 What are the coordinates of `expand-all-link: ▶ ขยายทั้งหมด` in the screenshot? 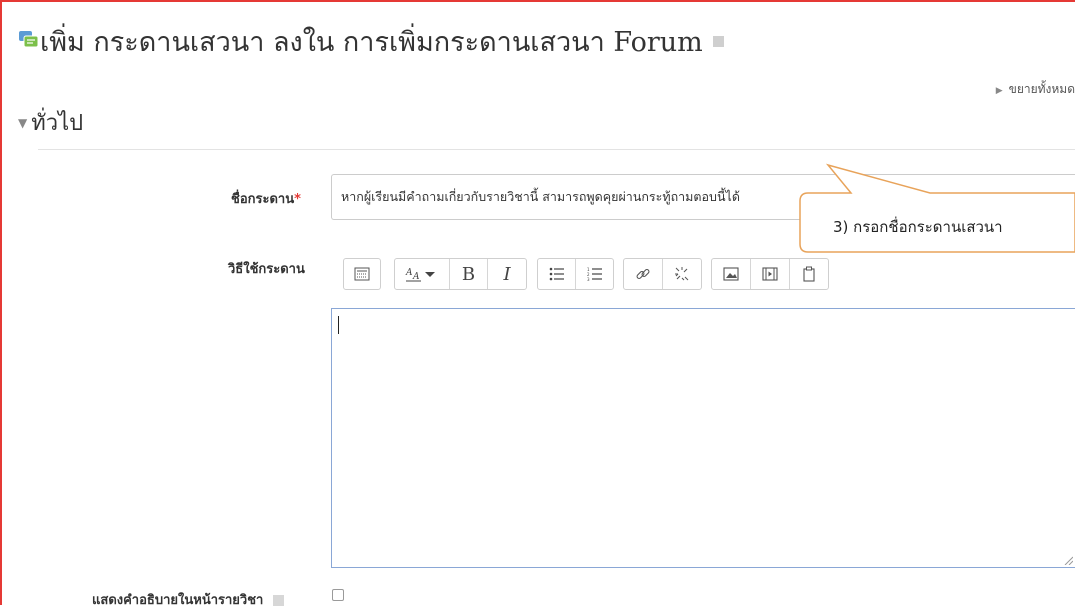 It's located at (1035, 89).